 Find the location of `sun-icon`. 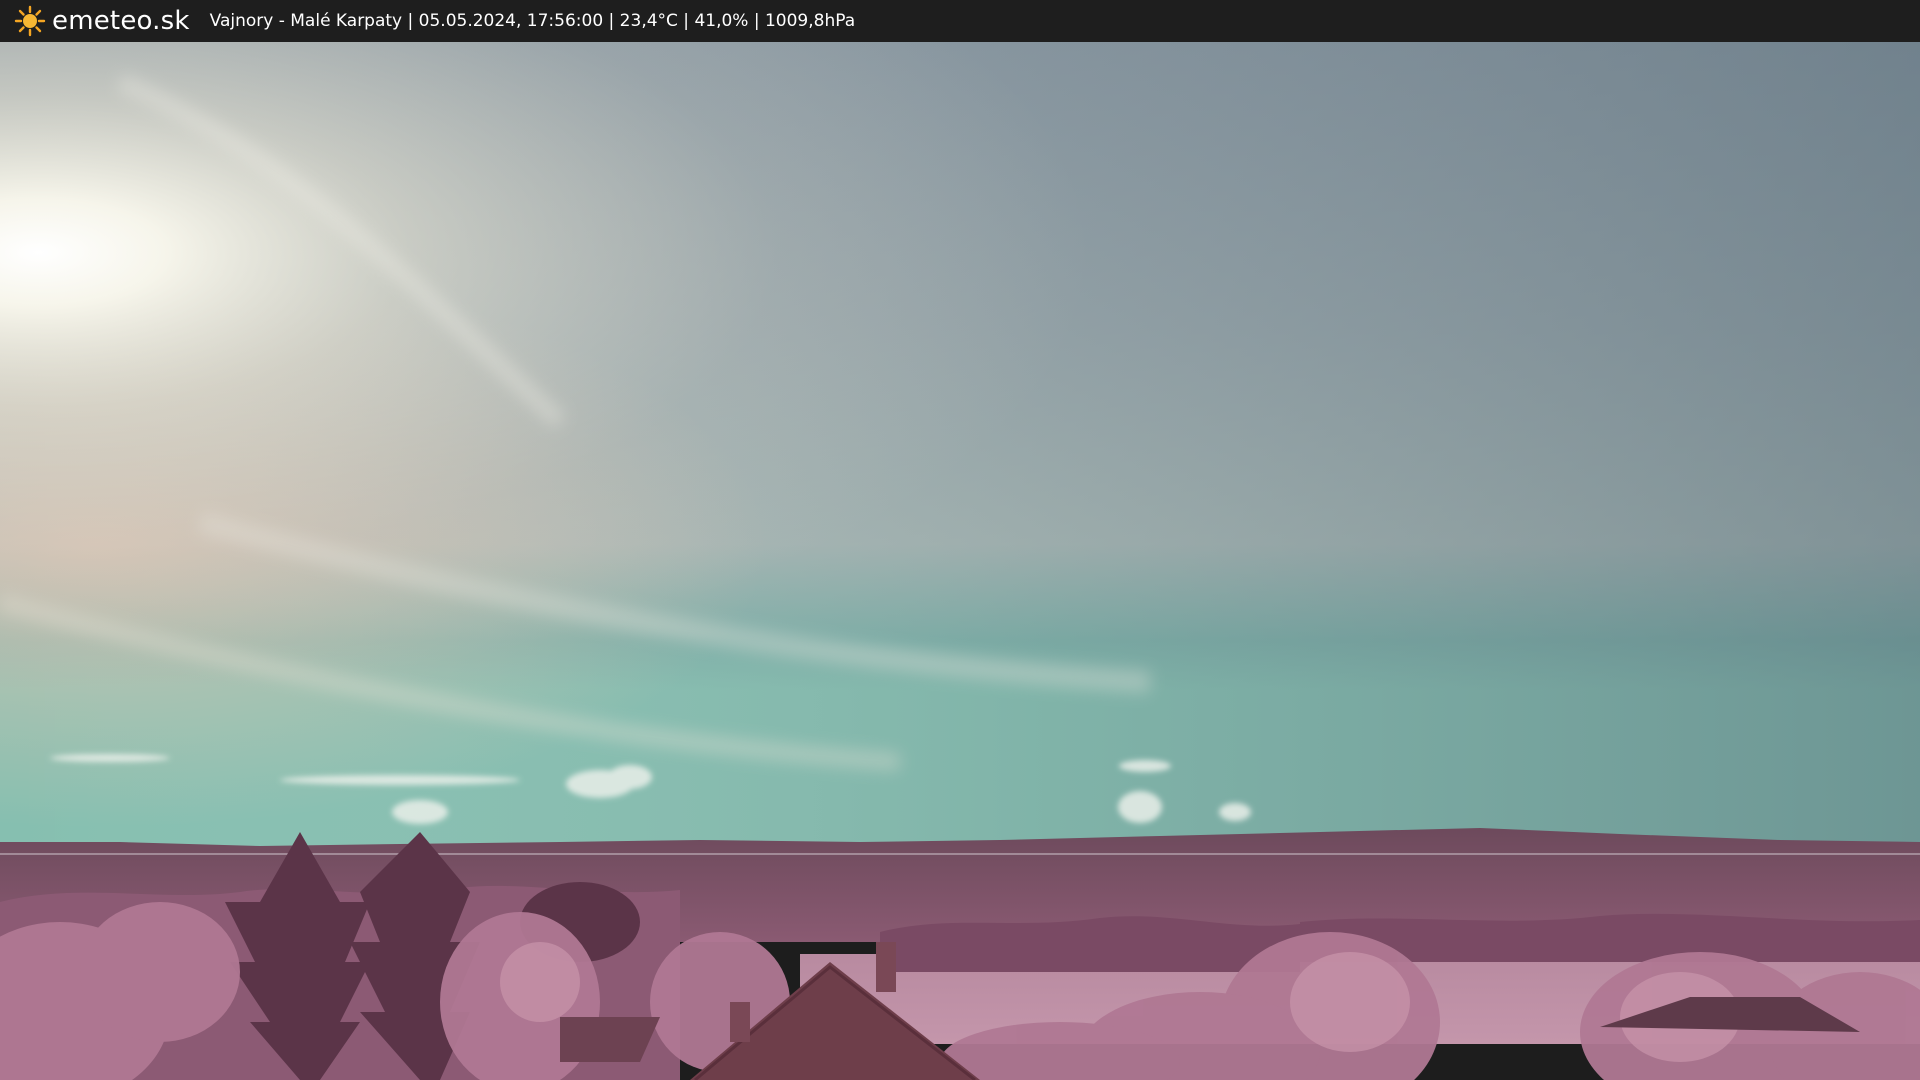

sun-icon is located at coordinates (30, 21).